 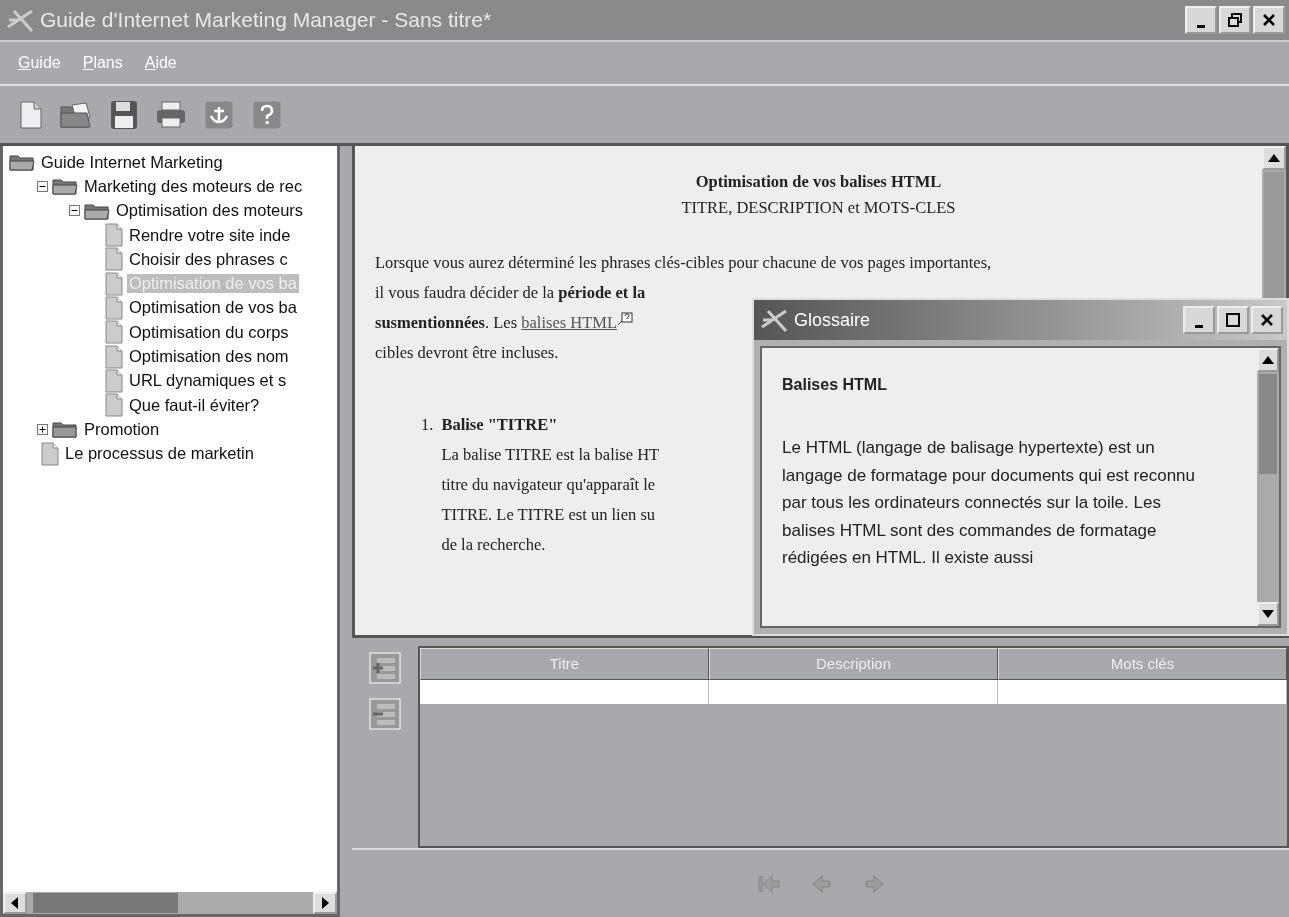 What do you see at coordinates (210, 235) in the screenshot?
I see `tree-item: Rendre votre site inde` at bounding box center [210, 235].